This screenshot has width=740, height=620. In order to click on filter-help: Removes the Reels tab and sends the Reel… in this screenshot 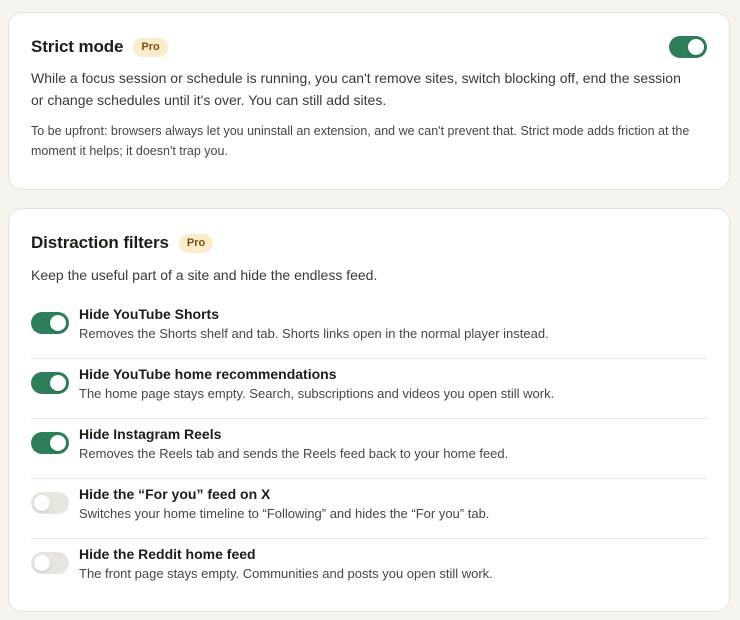, I will do `click(294, 453)`.